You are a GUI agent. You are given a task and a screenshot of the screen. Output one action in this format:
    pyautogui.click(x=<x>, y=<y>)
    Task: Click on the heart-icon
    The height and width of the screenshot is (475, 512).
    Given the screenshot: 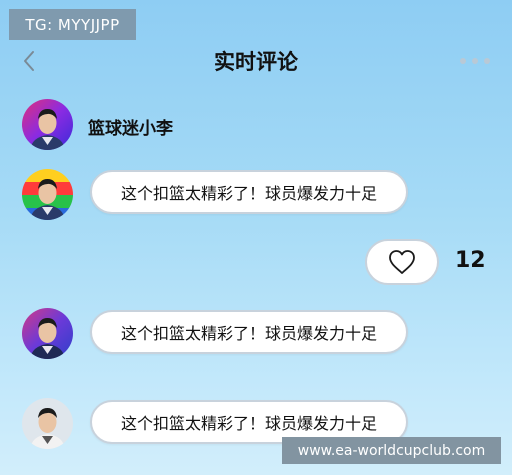 What is the action you would take?
    pyautogui.click(x=402, y=262)
    